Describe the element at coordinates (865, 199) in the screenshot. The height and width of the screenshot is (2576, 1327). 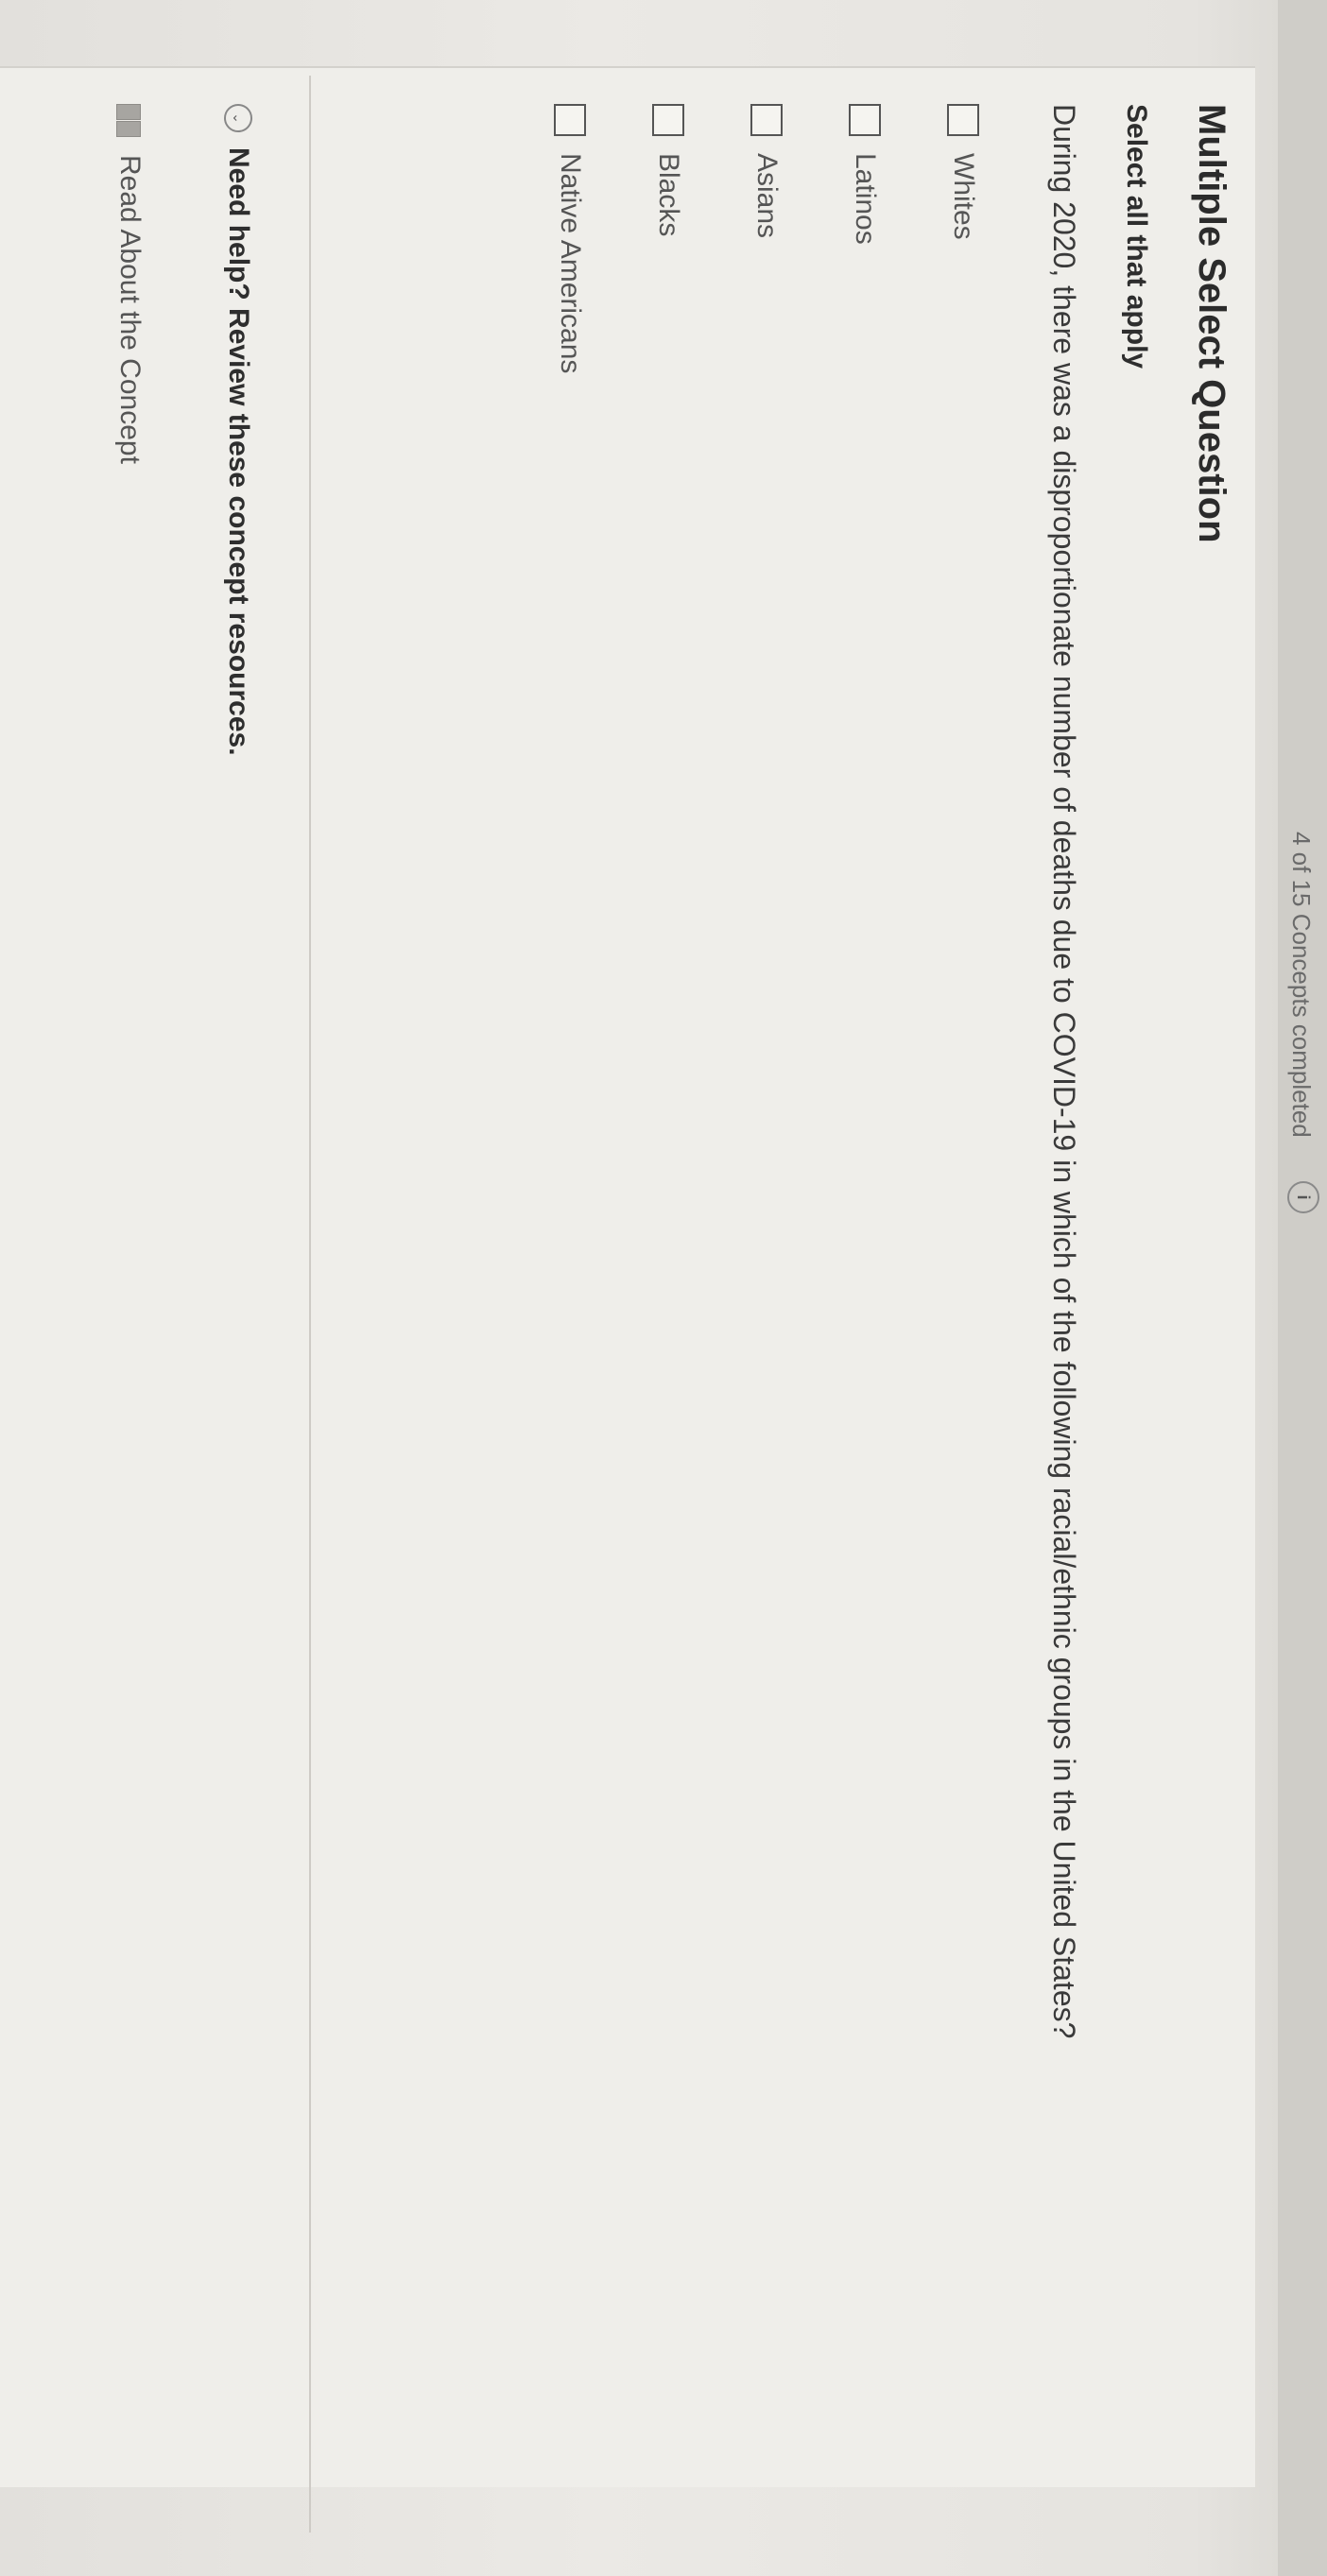
I see `option-label: Latinos` at that location.